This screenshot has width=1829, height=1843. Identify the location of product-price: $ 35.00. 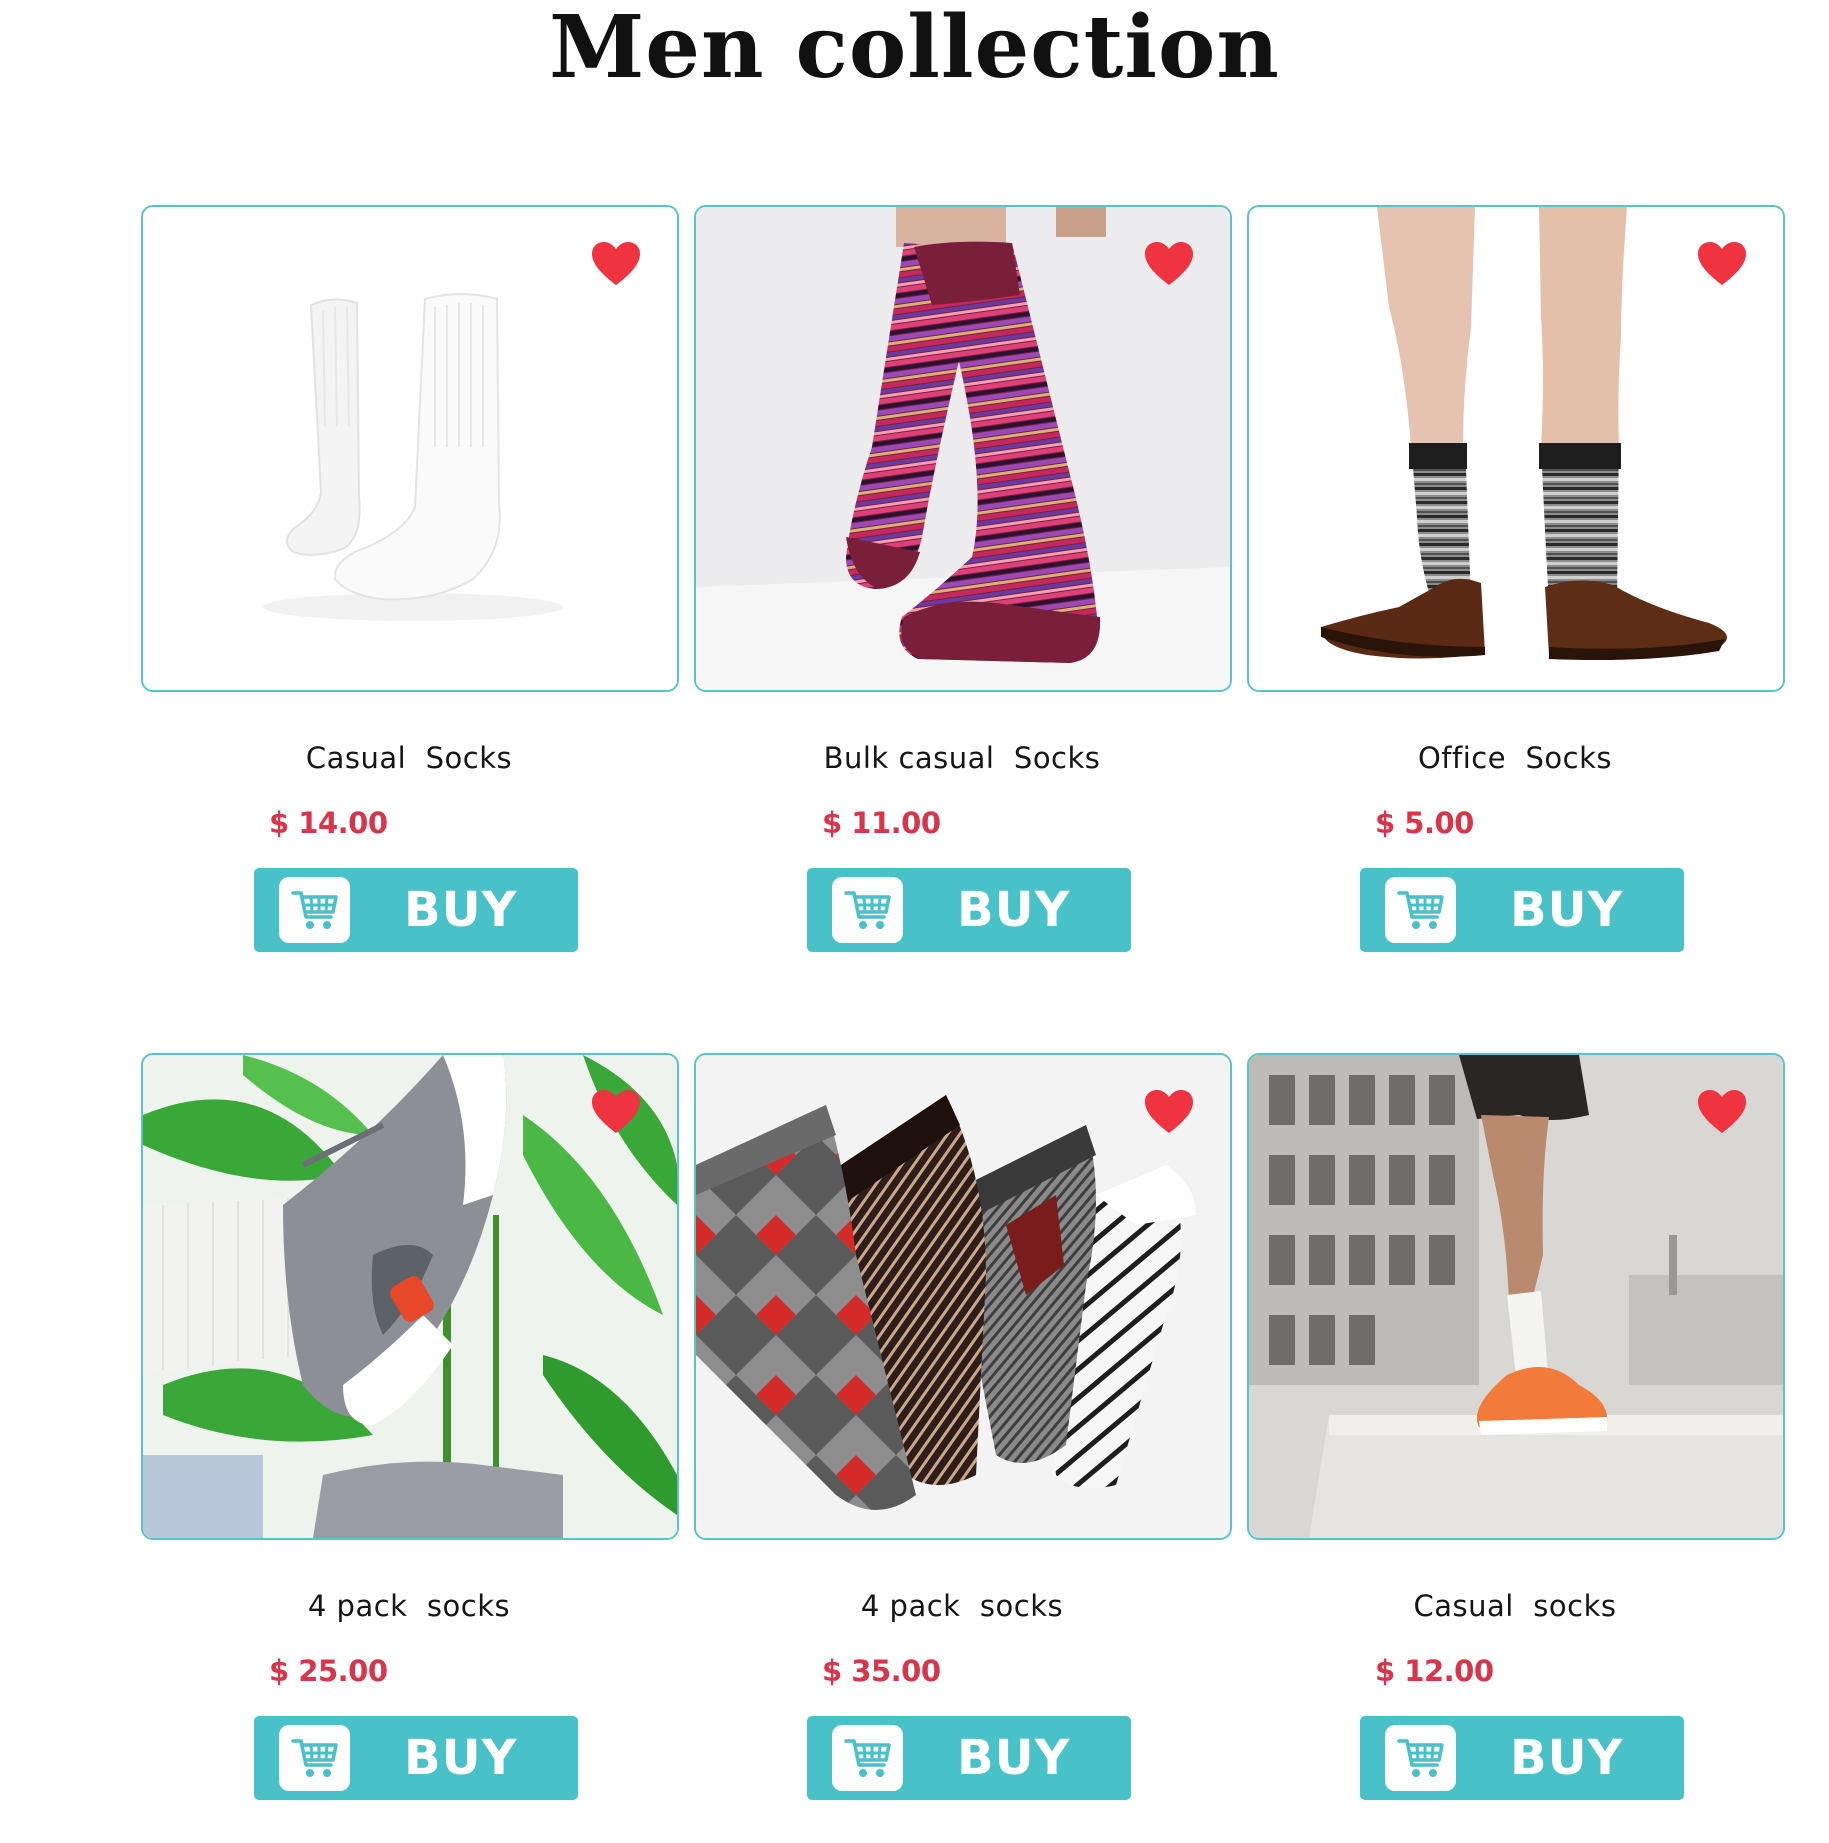
(881, 1671).